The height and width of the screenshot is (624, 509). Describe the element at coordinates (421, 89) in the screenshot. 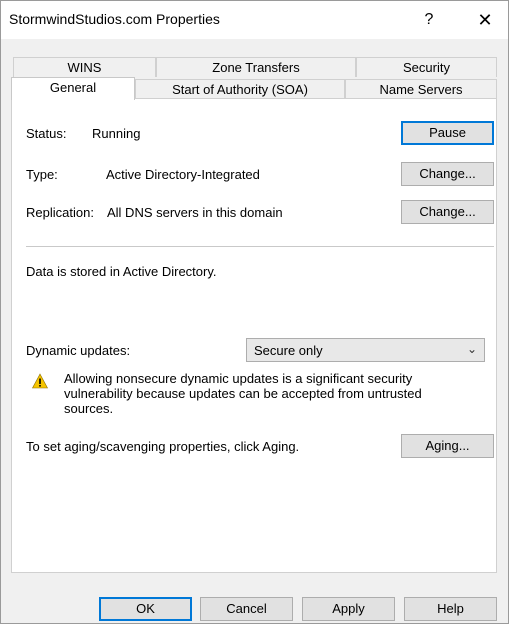

I see `tab-name-servers: Name Servers` at that location.